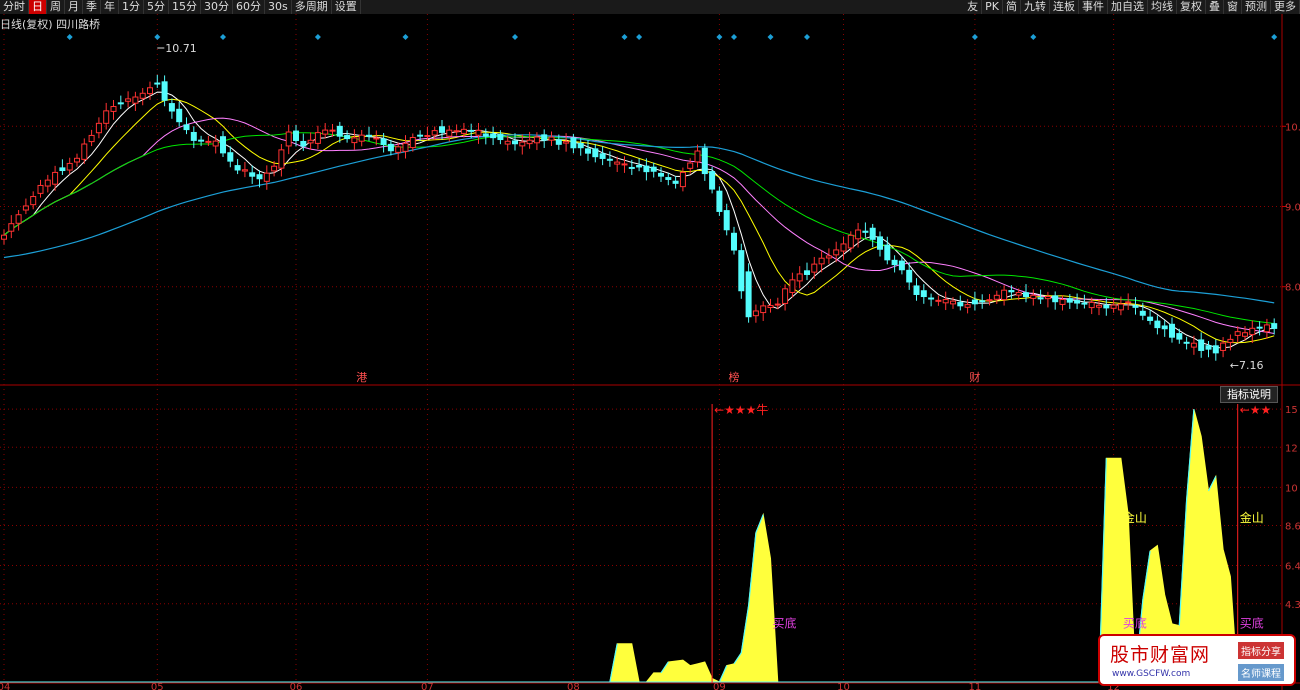 The height and width of the screenshot is (690, 1300). I want to click on month-label-4: 08, so click(573, 686).